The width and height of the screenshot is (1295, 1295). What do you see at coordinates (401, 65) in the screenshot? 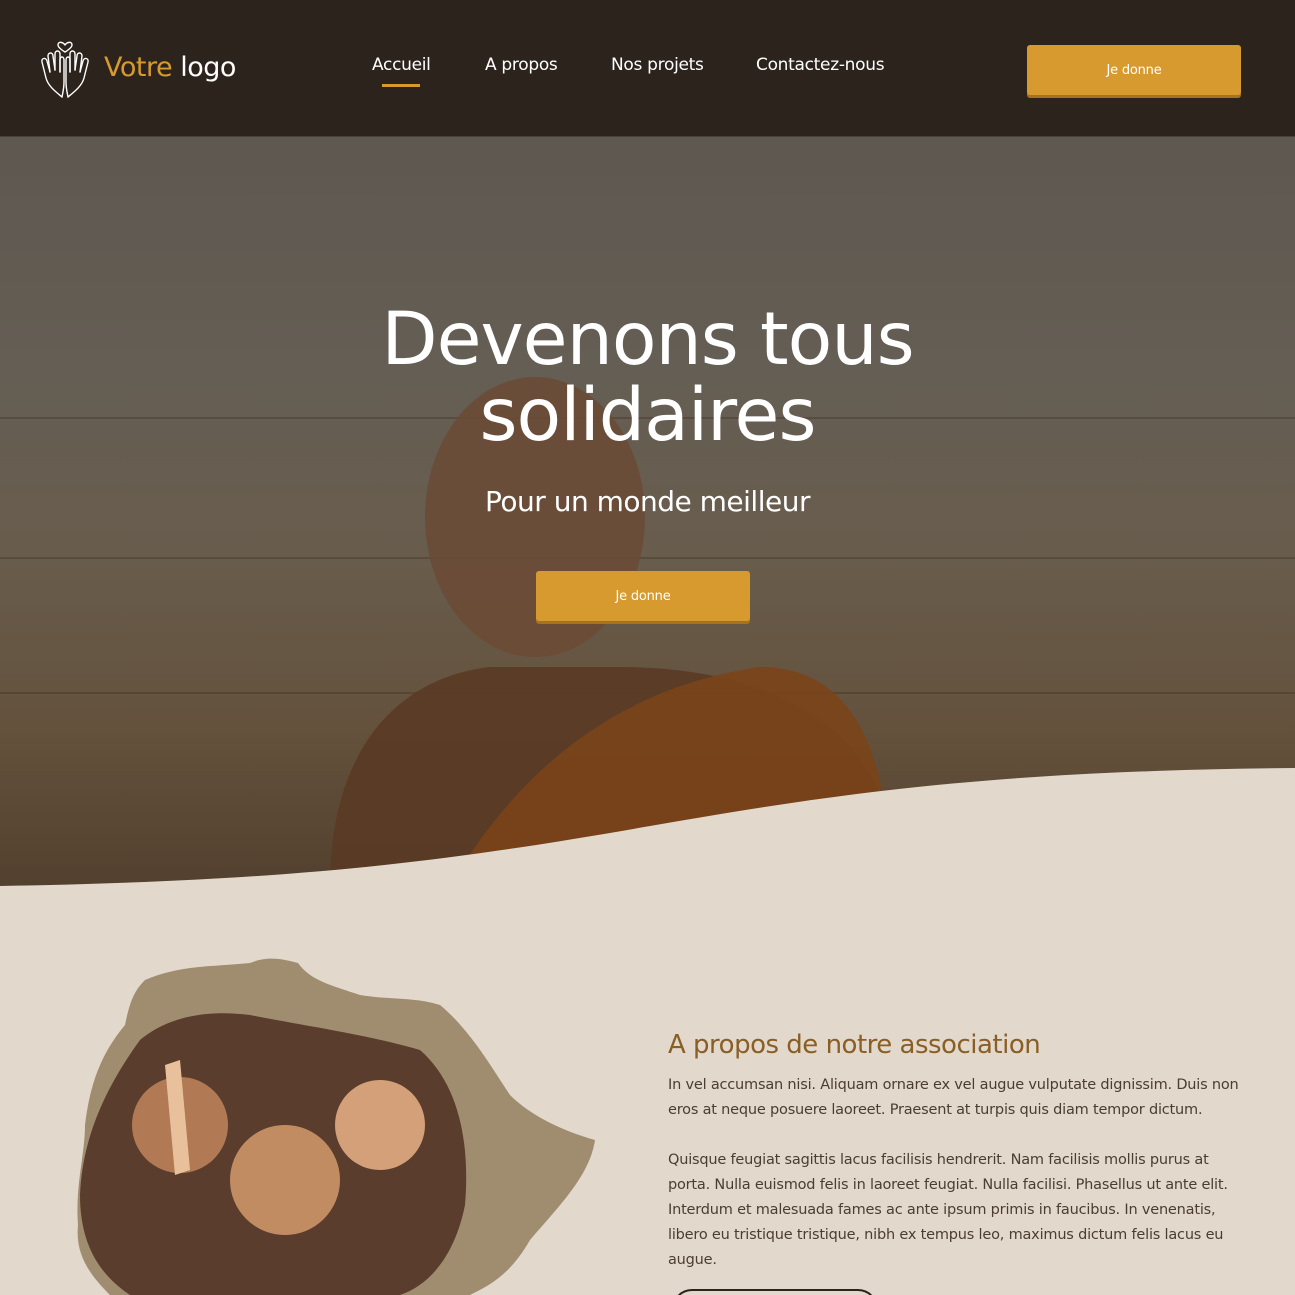
I see `nav-accueil: Accueil` at bounding box center [401, 65].